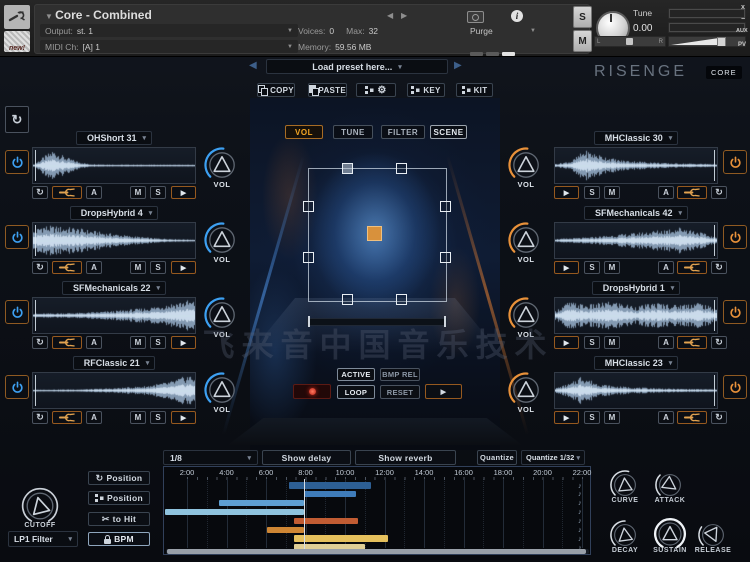 The image size is (750, 562). I want to click on rate-select: 1/8 ▾, so click(210, 457).